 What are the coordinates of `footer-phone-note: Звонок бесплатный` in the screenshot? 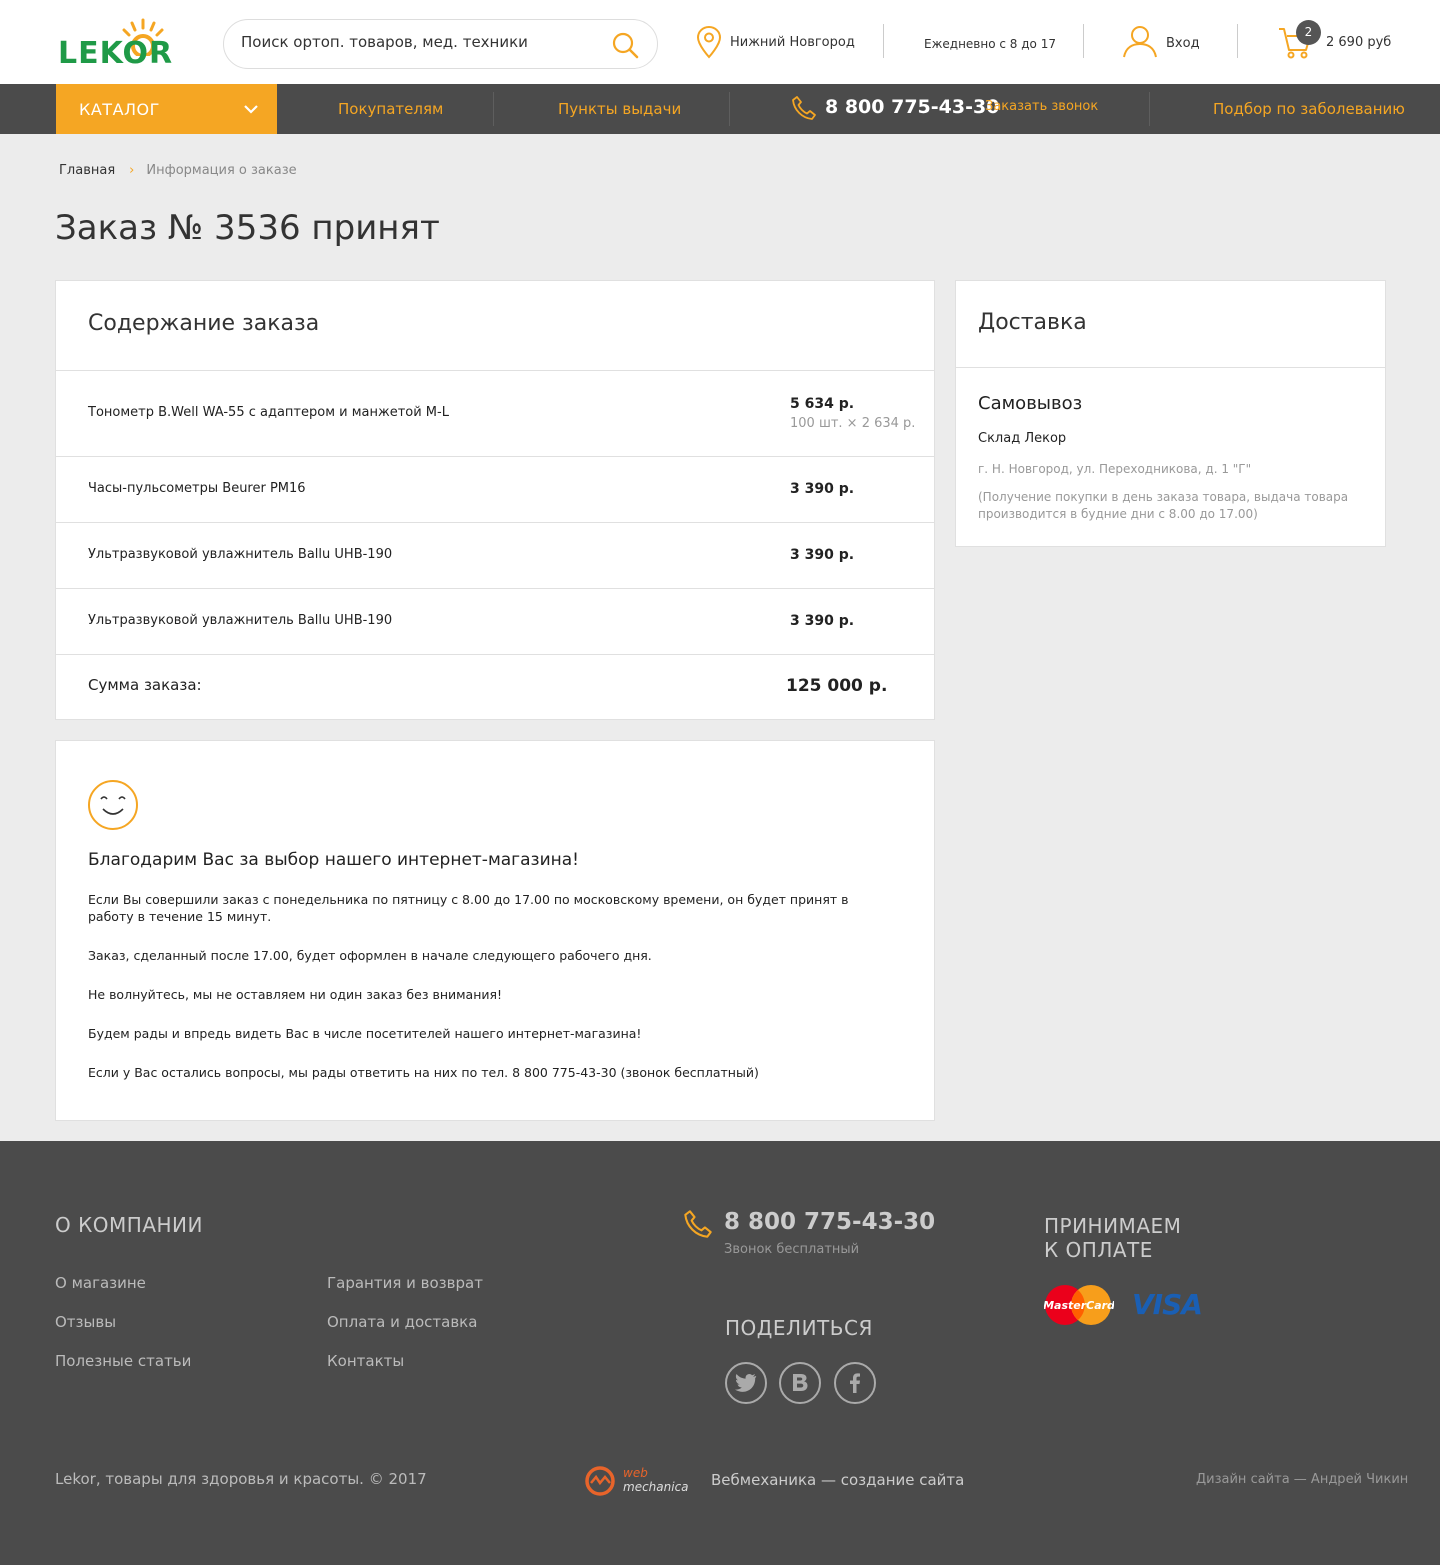 It's located at (792, 1249).